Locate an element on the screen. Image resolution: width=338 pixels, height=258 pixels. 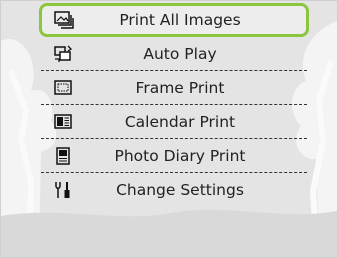
menu-item-calendar-print: Calendar Print is located at coordinates (174, 122).